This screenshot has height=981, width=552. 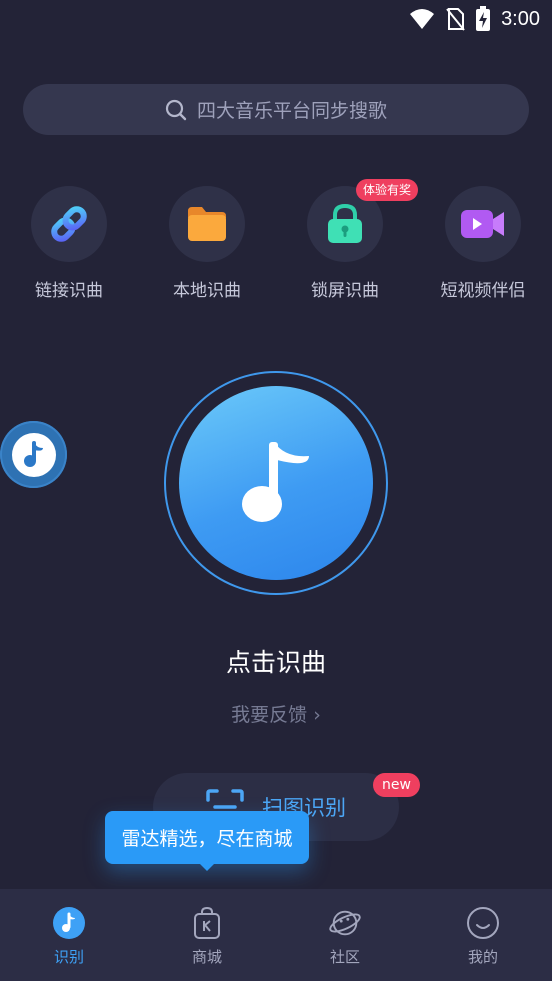 What do you see at coordinates (483, 923) in the screenshot?
I see `smiley-icon` at bounding box center [483, 923].